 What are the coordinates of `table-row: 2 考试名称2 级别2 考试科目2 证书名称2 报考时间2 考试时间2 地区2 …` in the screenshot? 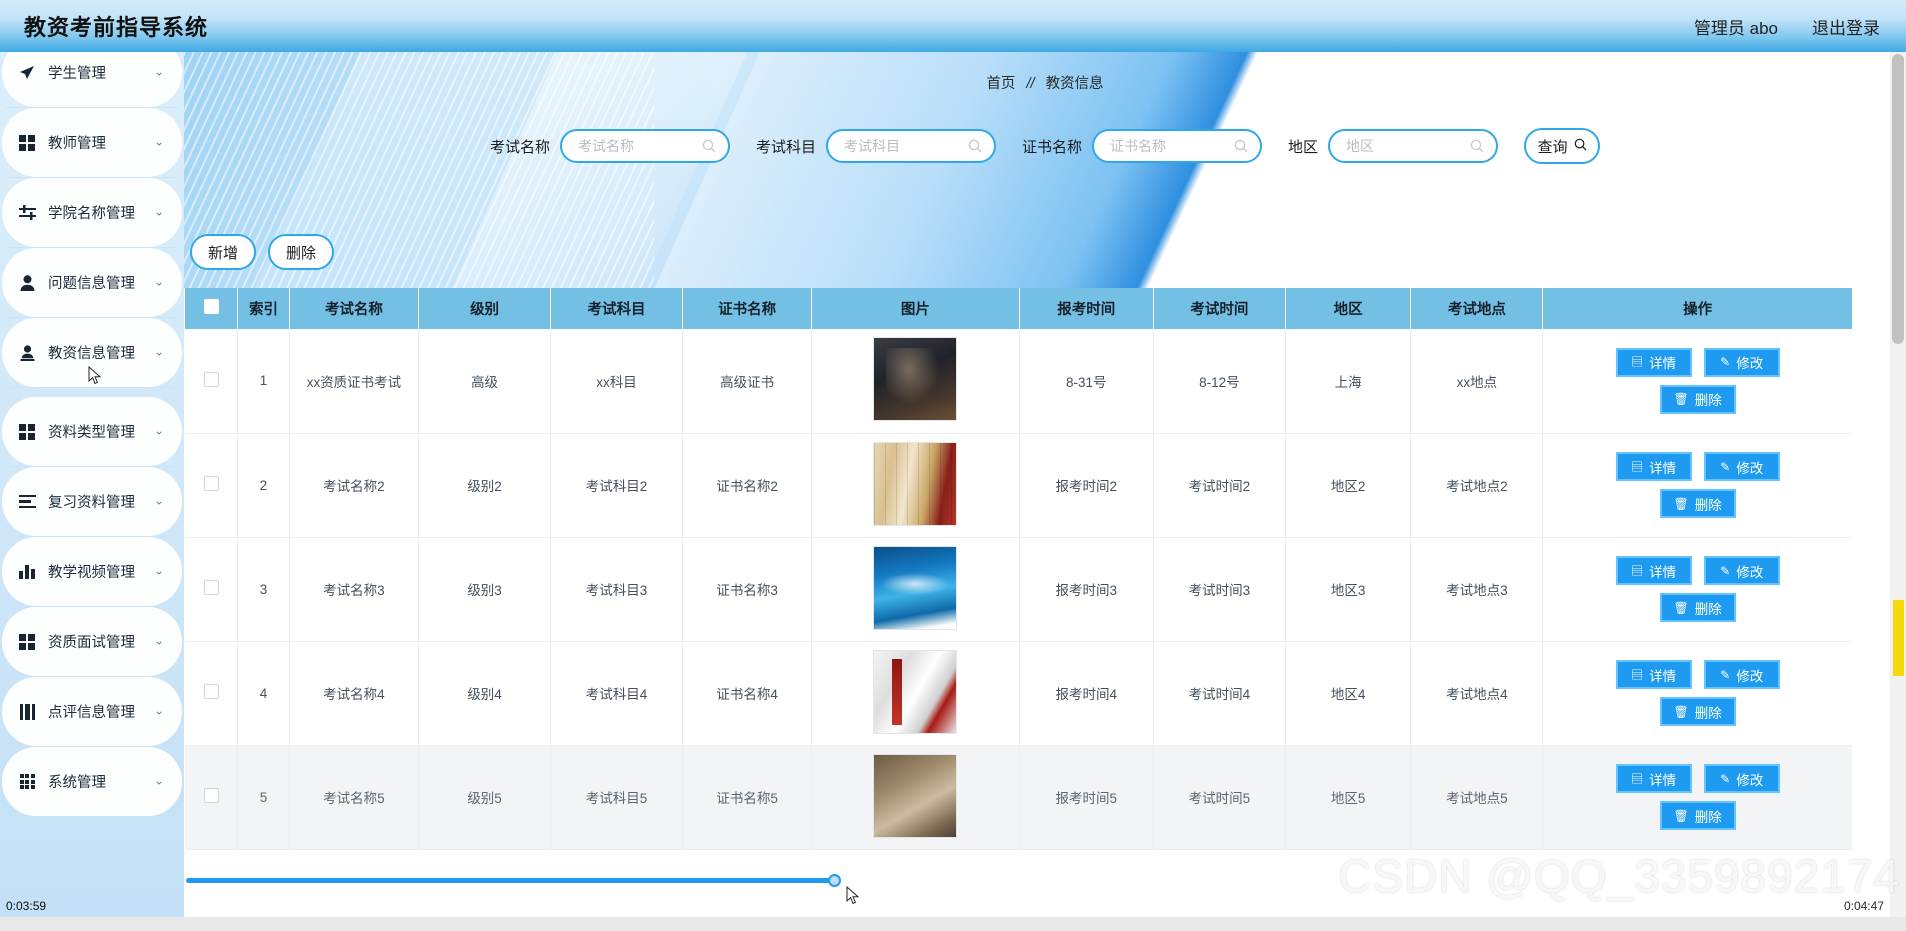 It's located at (1018, 485).